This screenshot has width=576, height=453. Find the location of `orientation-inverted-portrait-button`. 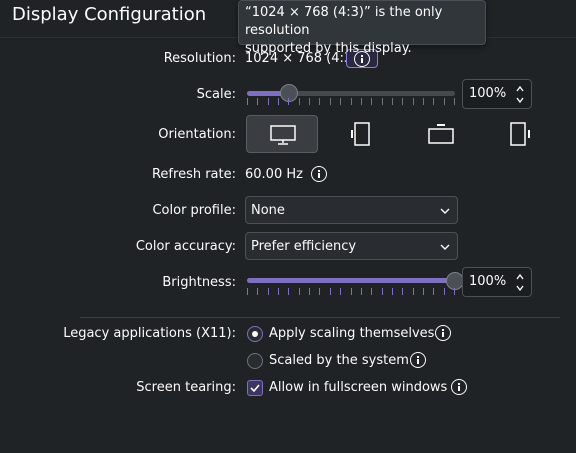

orientation-inverted-portrait-button is located at coordinates (520, 134).